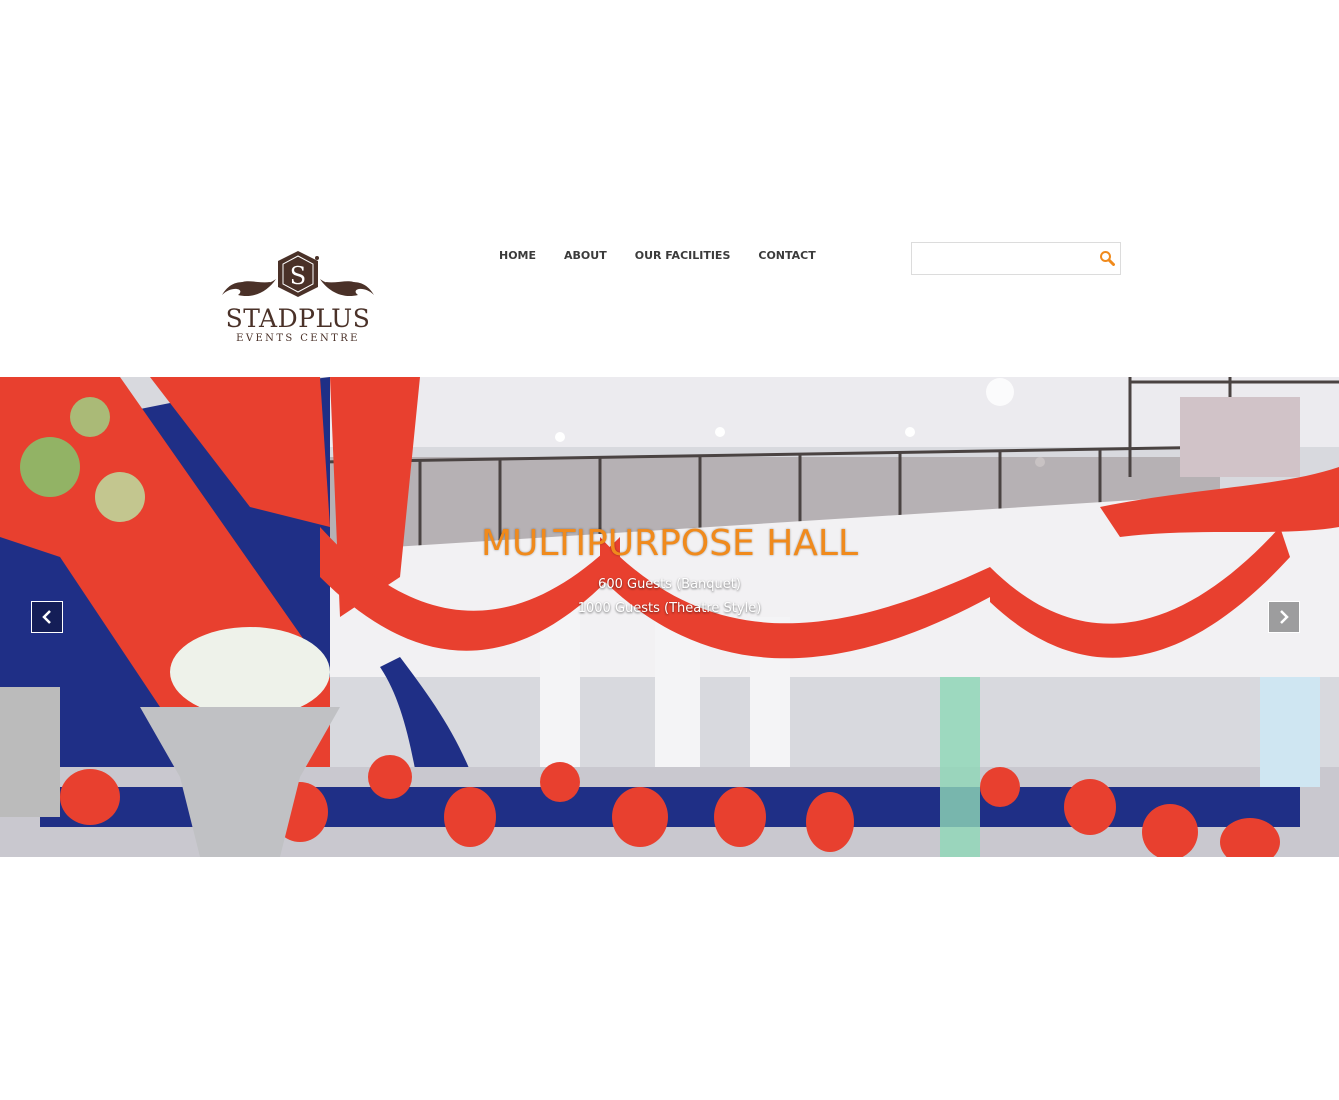  I want to click on svg-text: S, so click(298, 276).